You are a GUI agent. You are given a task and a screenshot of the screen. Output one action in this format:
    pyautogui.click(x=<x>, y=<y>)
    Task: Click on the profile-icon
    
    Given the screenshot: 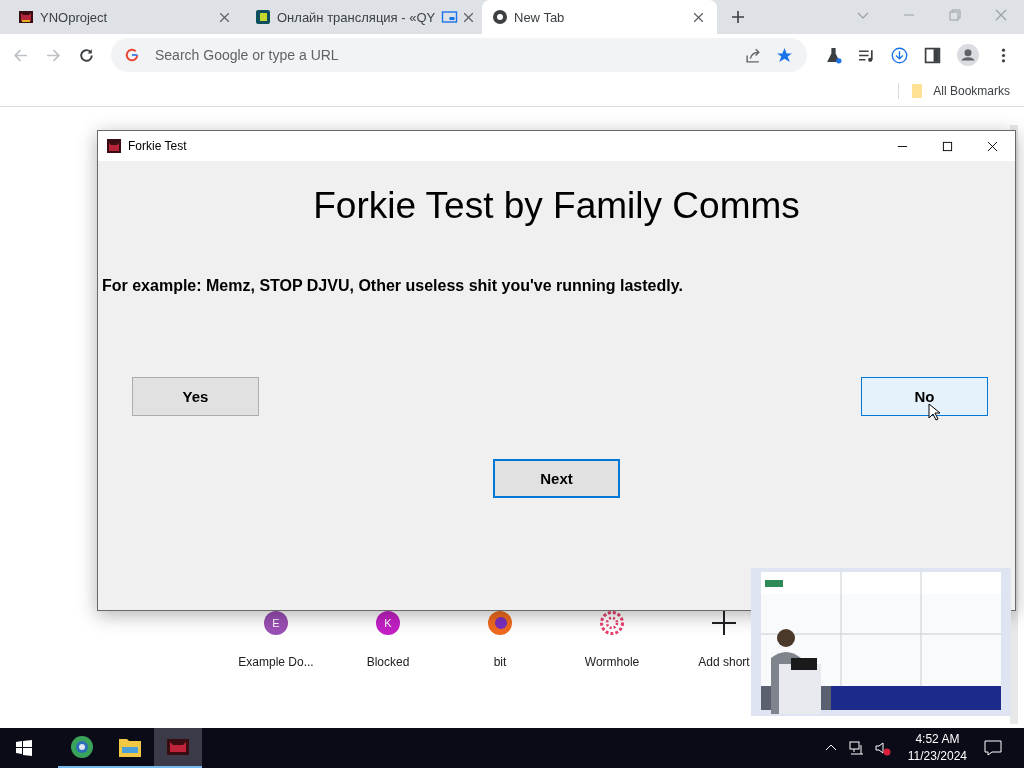 What is the action you would take?
    pyautogui.click(x=968, y=55)
    